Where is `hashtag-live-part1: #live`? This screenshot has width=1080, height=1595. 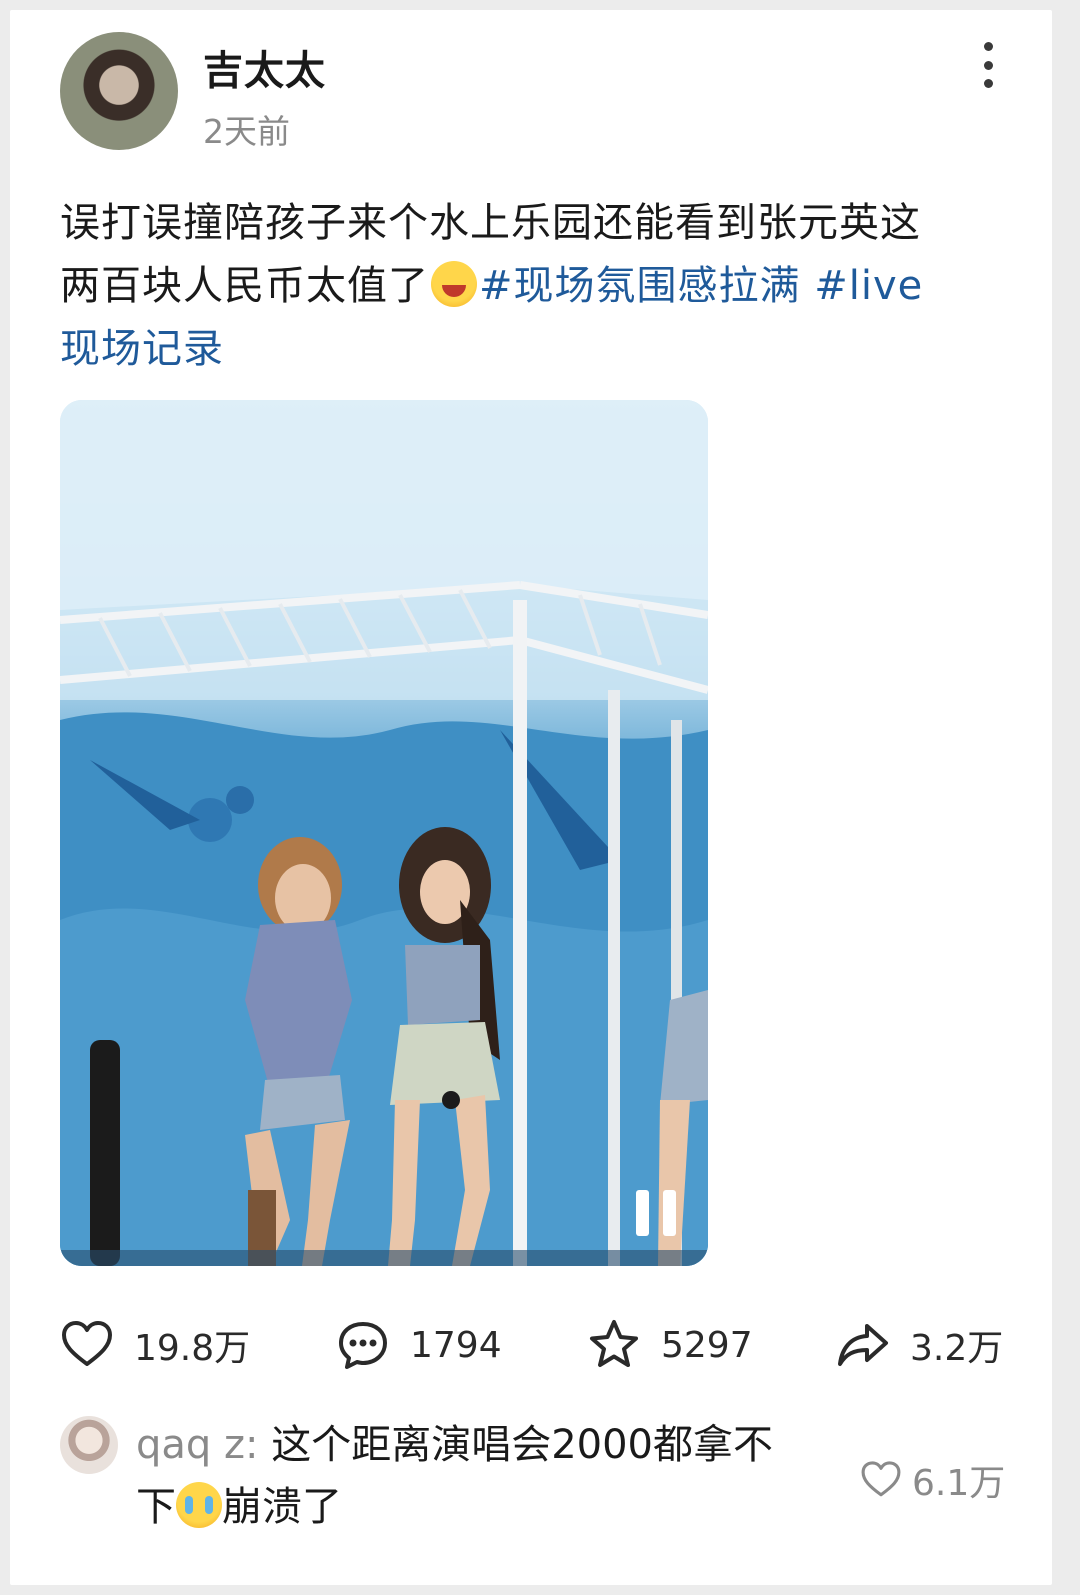 hashtag-live-part1: #live is located at coordinates (868, 286).